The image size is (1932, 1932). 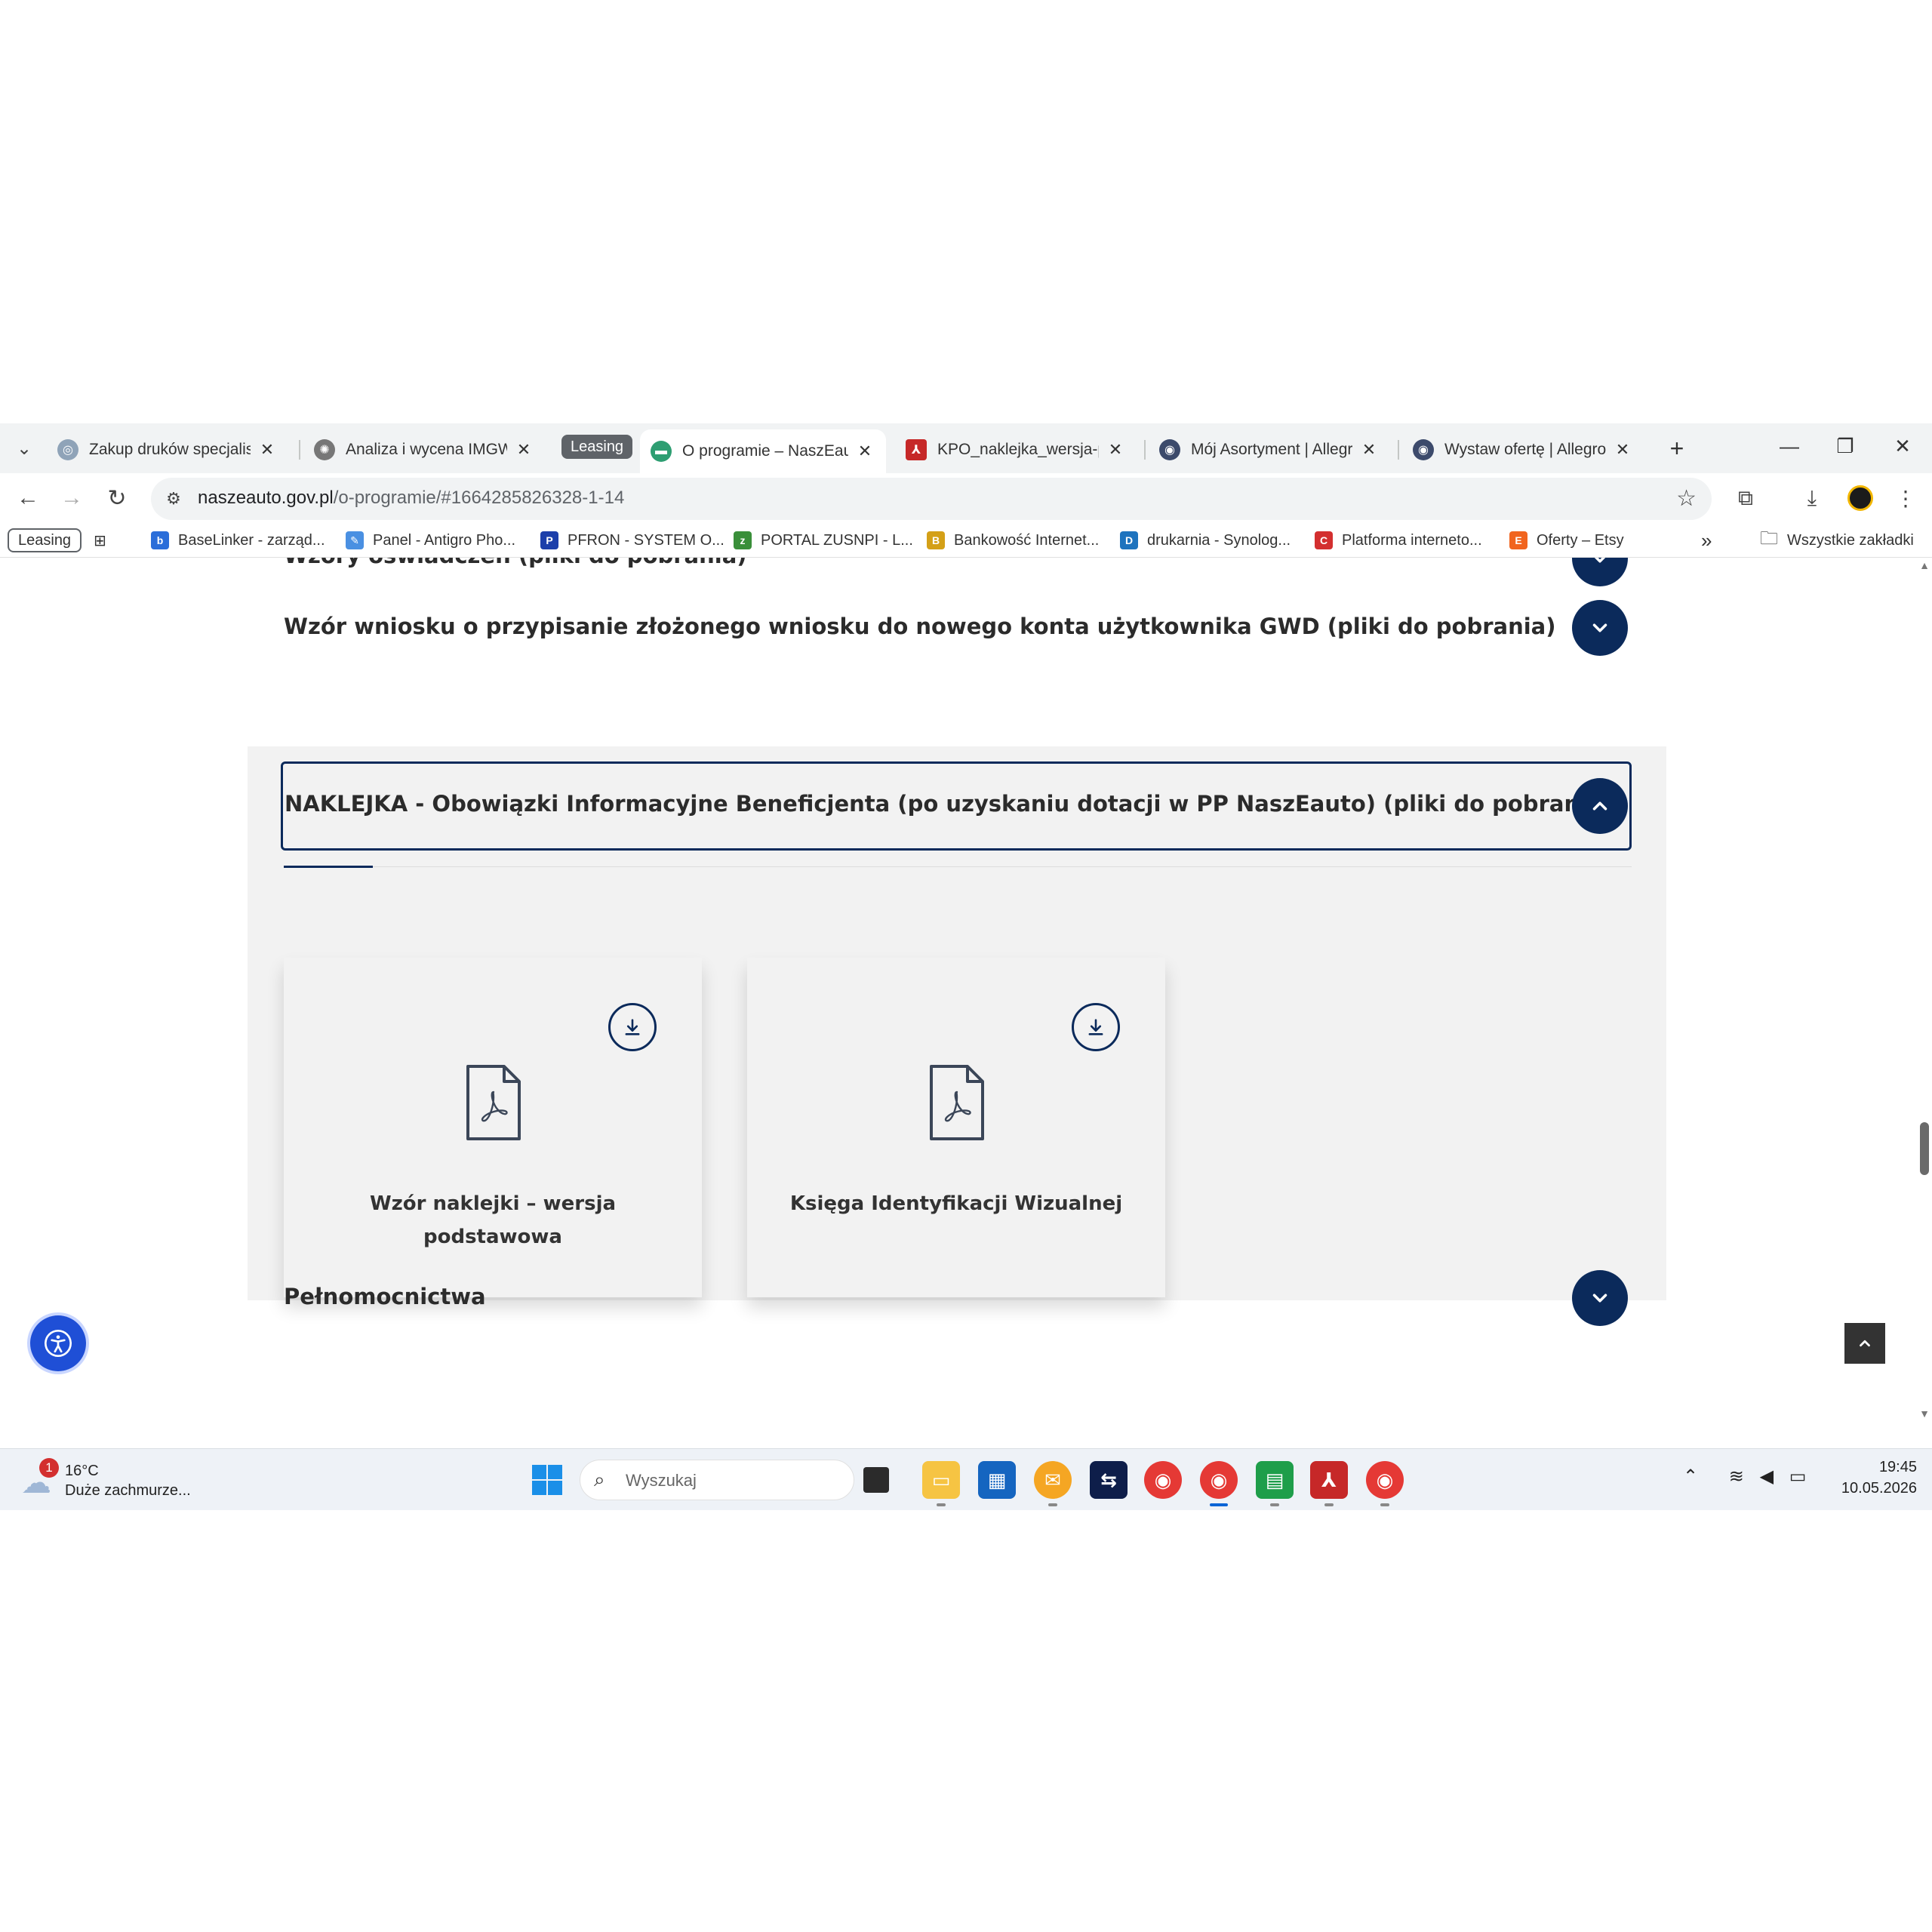 What do you see at coordinates (492, 1237) in the screenshot?
I see `card-title-line: podstawowa` at bounding box center [492, 1237].